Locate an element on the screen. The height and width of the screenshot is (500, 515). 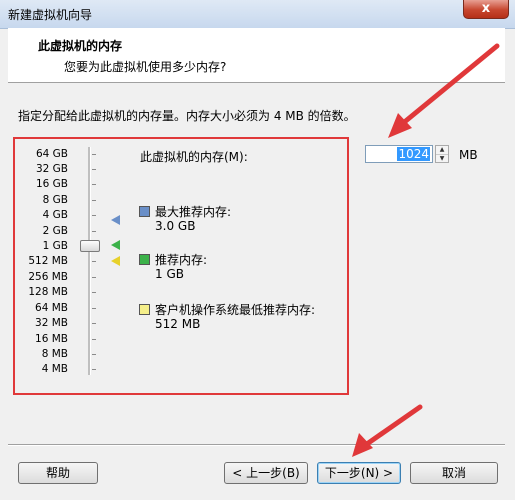
slider-tick: 256 MB is located at coordinates (48, 277).